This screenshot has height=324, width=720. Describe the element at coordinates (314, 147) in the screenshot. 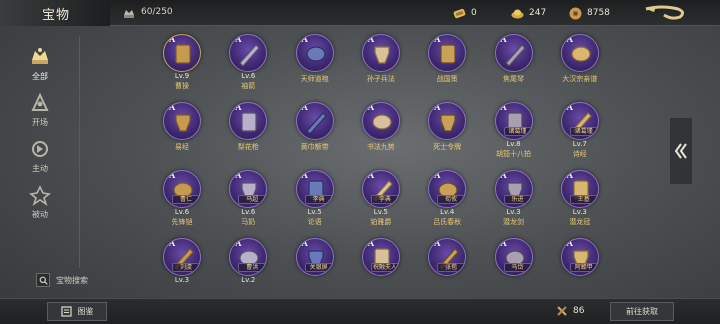

I see `treasure-name: 黄巾额带` at that location.